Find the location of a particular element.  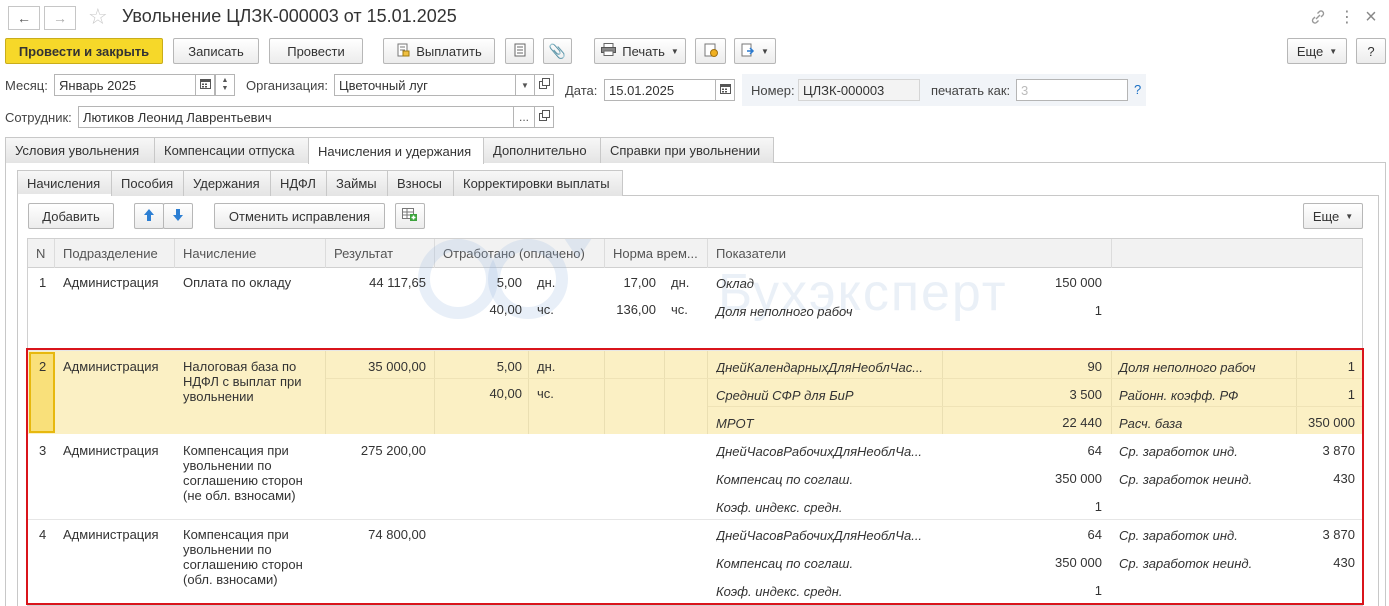

date-field: 15.01.2025 is located at coordinates (660, 90).